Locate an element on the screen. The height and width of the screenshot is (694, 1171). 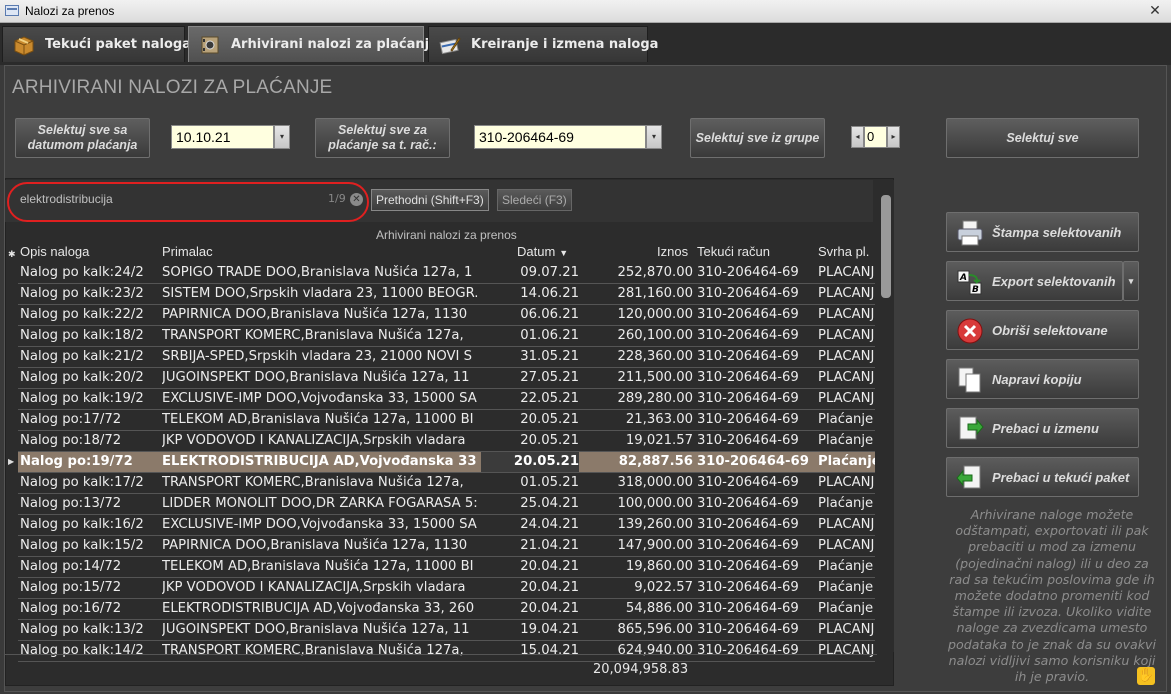
help-hand-icon: ✋ is located at coordinates (1146, 676).